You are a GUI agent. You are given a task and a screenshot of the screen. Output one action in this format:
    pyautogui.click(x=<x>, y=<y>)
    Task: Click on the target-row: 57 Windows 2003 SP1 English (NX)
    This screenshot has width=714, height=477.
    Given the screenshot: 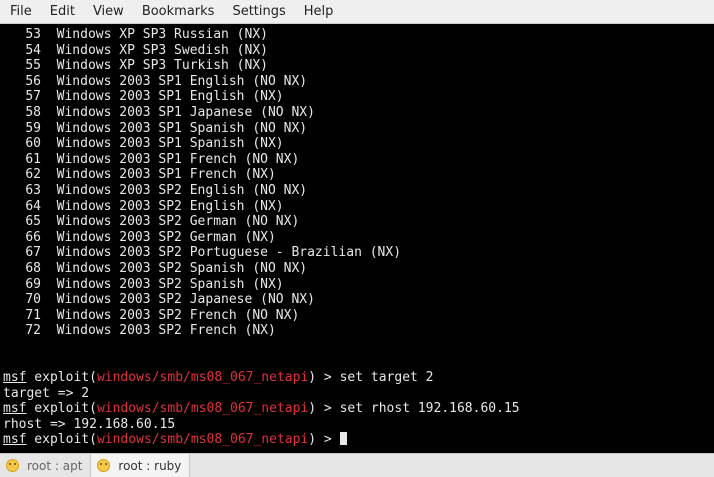 What is the action you would take?
    pyautogui.click(x=143, y=97)
    